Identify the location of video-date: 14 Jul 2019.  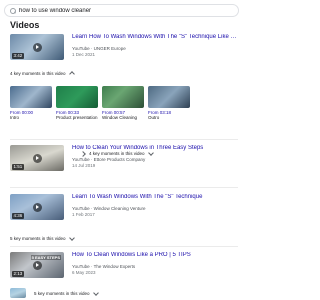
(84, 165).